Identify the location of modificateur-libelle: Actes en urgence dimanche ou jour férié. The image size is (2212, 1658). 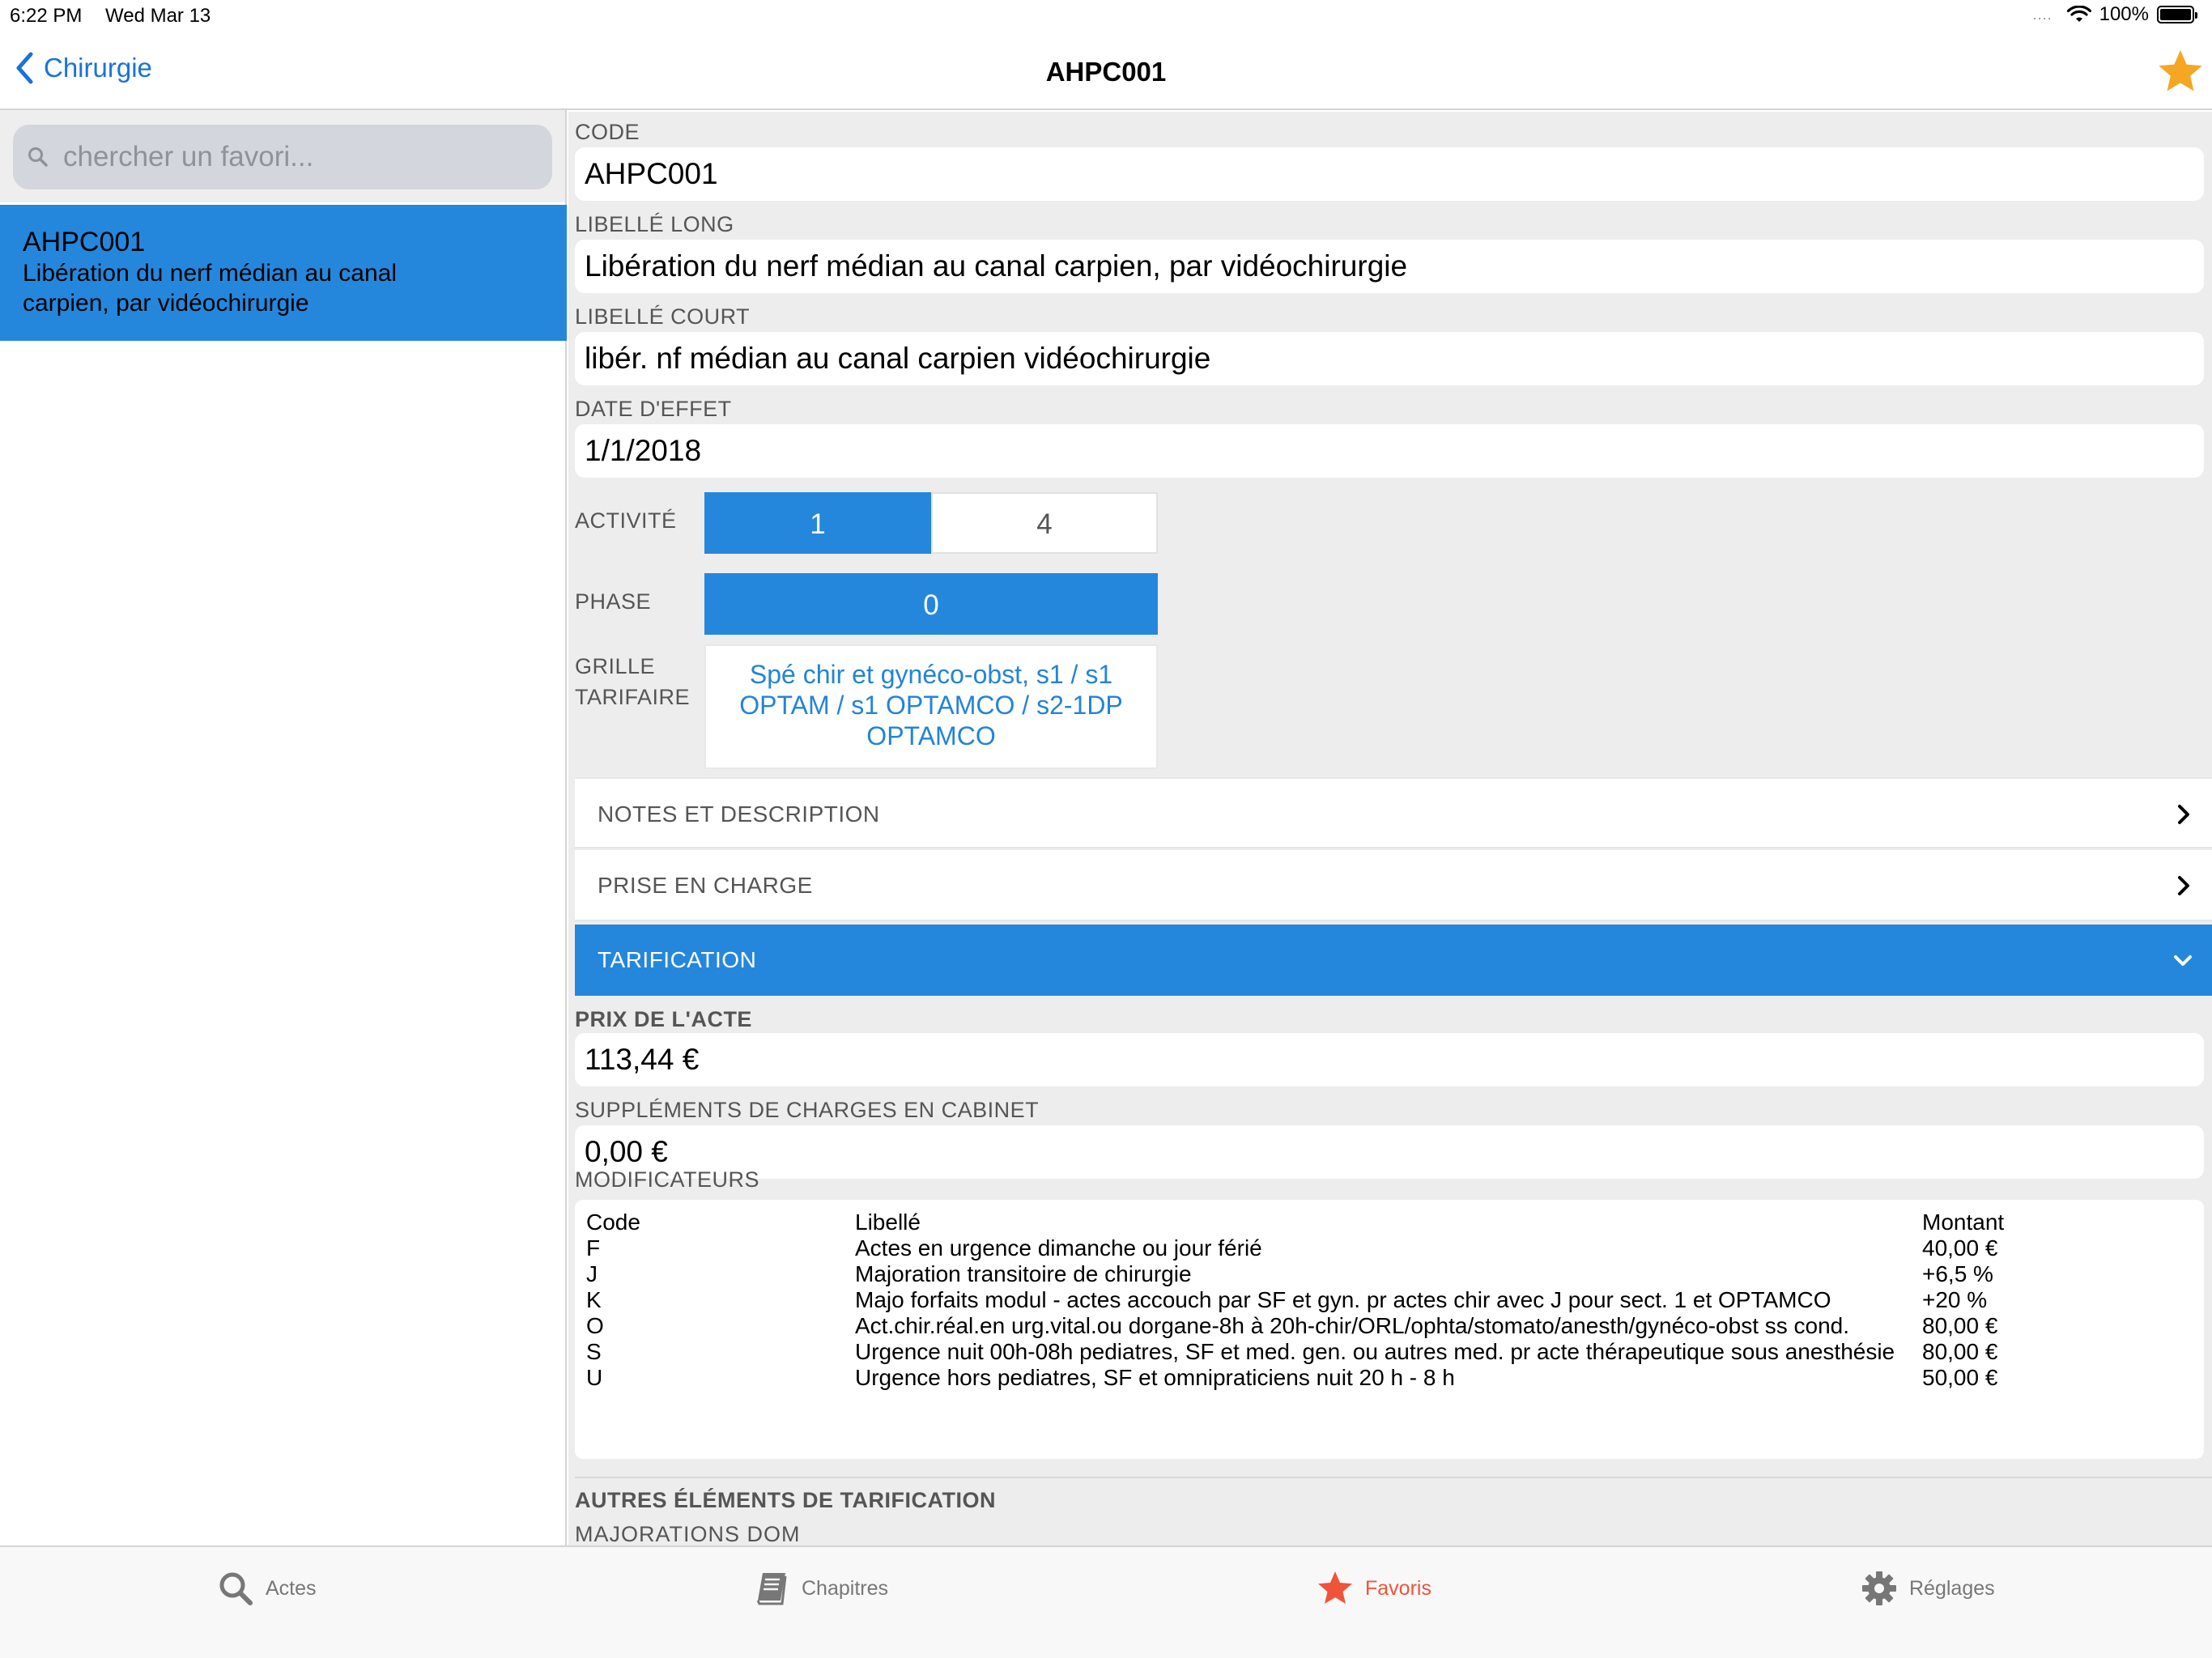
(1059, 1248).